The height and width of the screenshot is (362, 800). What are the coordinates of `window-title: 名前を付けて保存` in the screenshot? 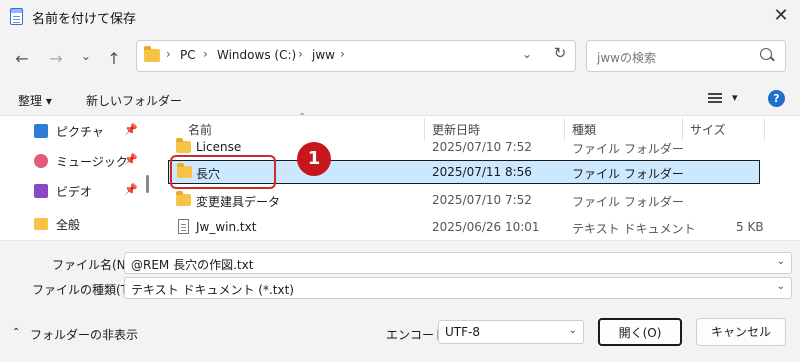 It's located at (84, 19).